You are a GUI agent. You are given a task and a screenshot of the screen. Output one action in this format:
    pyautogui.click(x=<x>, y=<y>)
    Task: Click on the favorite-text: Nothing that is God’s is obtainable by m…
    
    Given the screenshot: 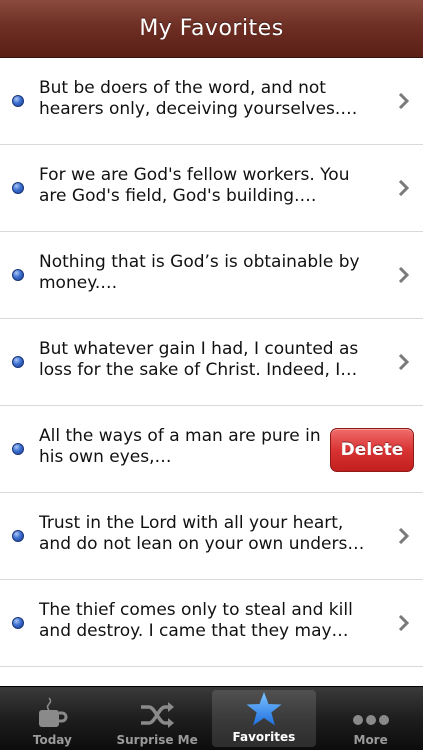 What is the action you would take?
    pyautogui.click(x=199, y=272)
    